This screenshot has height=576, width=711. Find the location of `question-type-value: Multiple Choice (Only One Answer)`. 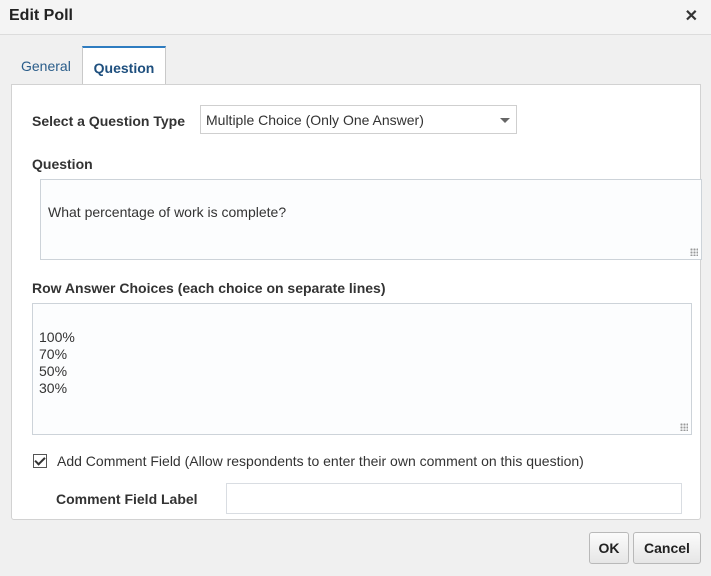

question-type-value: Multiple Choice (Only One Answer) is located at coordinates (315, 120).